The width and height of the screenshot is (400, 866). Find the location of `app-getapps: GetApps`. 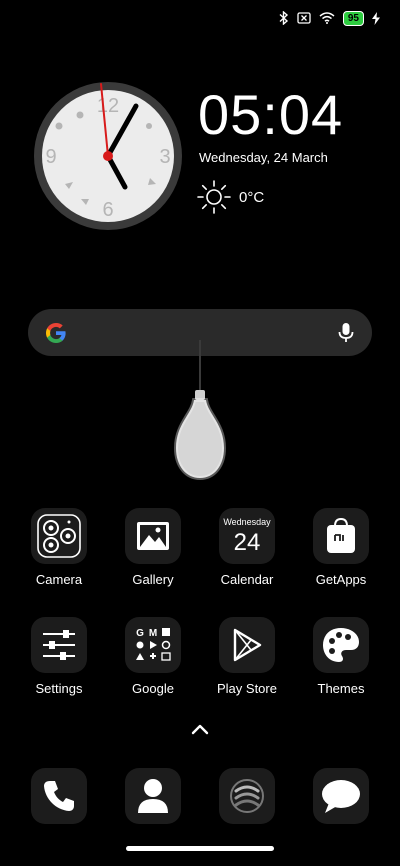

app-getapps: GetApps is located at coordinates (341, 547).